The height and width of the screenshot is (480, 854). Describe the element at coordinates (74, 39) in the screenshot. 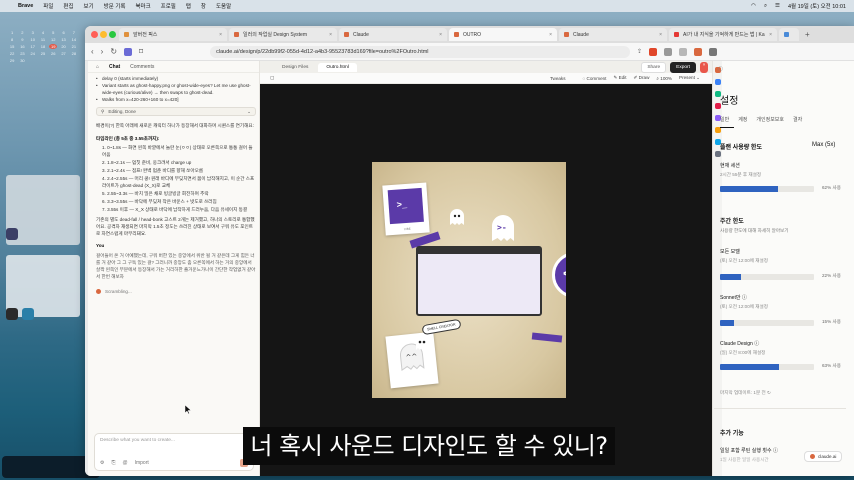

I see `calendar-day: 14` at that location.